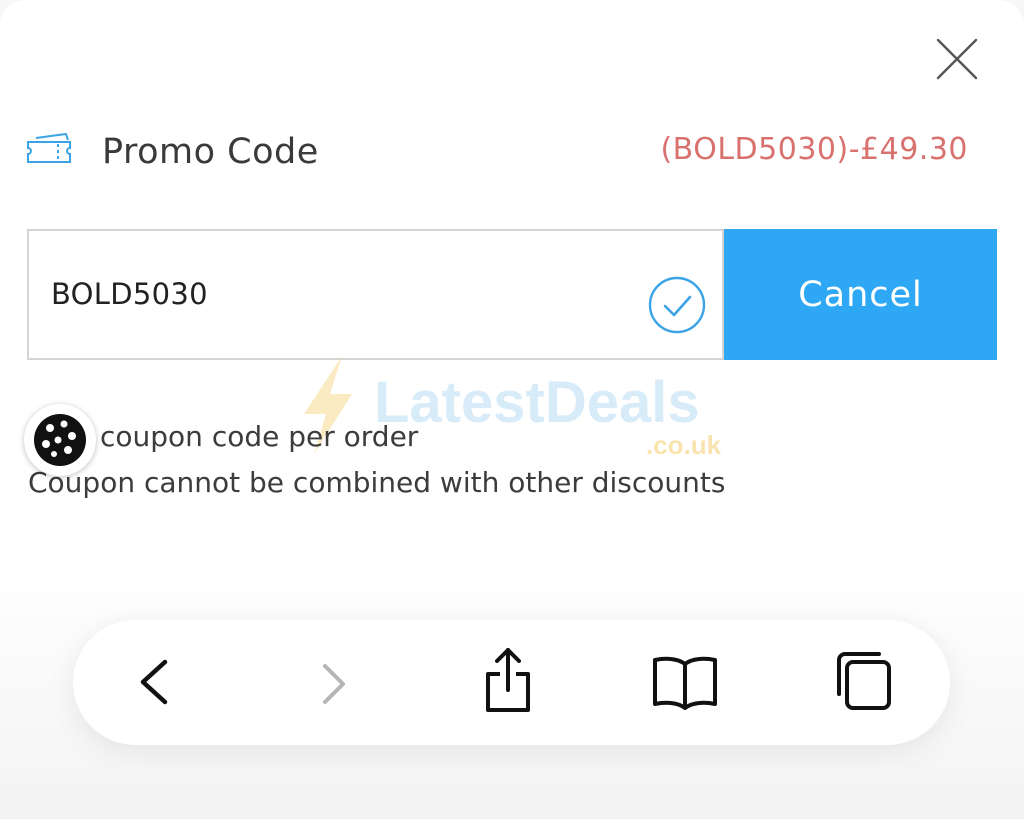  Describe the element at coordinates (860, 294) in the screenshot. I see `cancel-button: Cancel` at that location.